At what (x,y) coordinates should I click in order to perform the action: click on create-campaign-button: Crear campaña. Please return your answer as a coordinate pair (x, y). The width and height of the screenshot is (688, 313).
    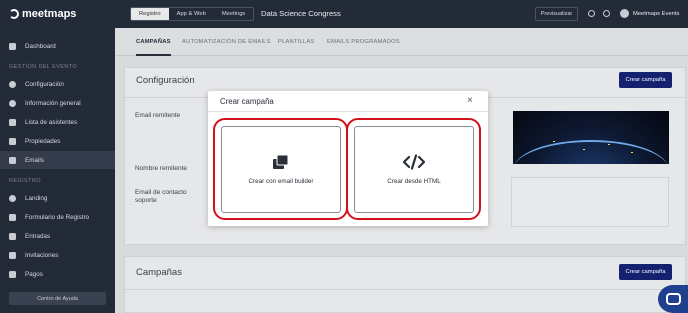
    Looking at the image, I should click on (645, 80).